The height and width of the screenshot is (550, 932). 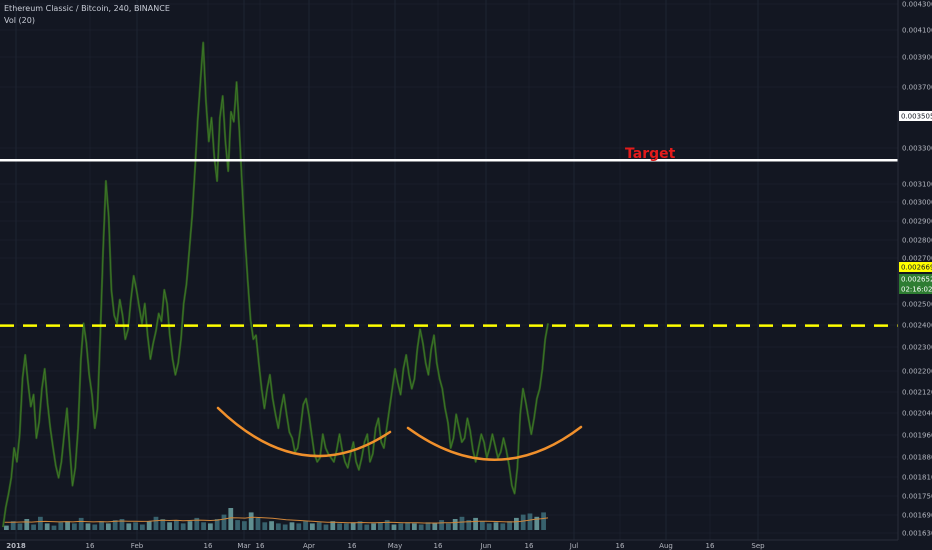 I want to click on price-tick-label: 0.002900, so click(x=917, y=222).